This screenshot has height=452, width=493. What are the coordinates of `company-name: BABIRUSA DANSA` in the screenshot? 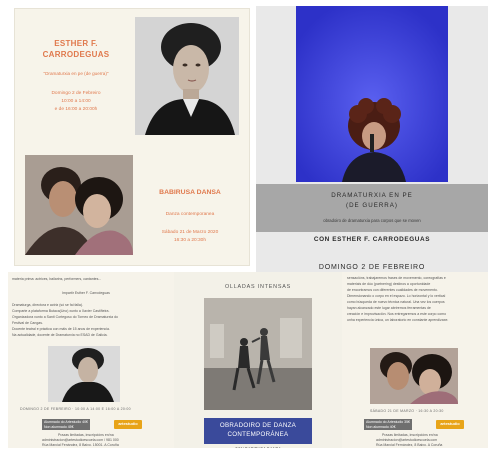 It's located at (190, 192).